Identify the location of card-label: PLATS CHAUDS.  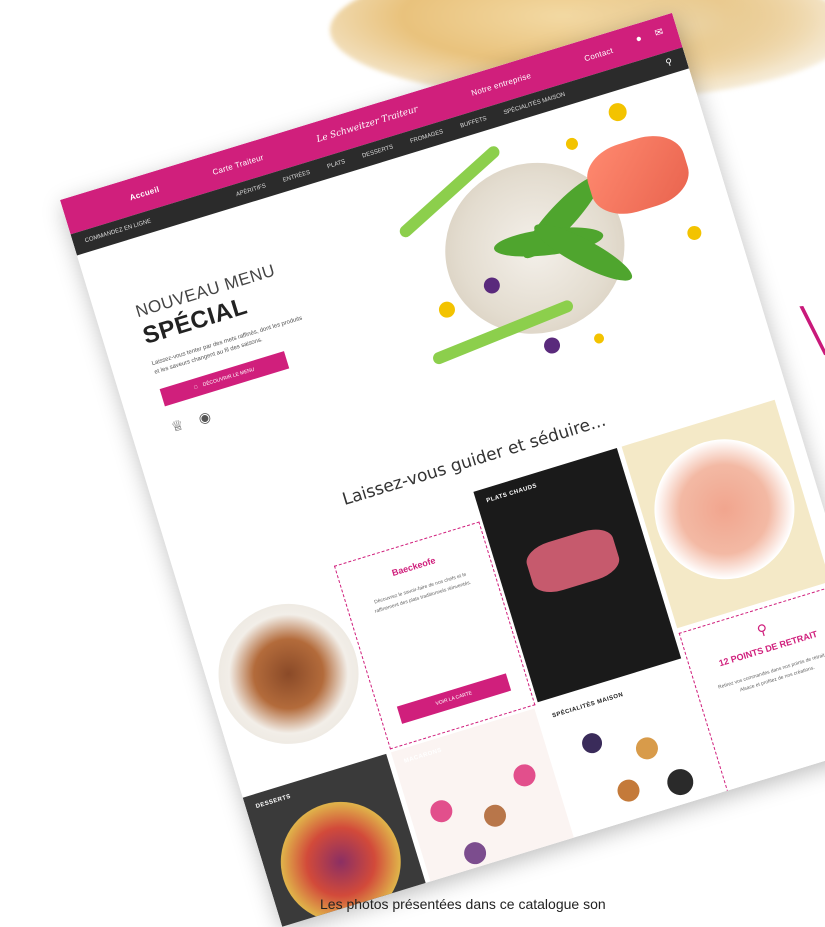
(511, 494).